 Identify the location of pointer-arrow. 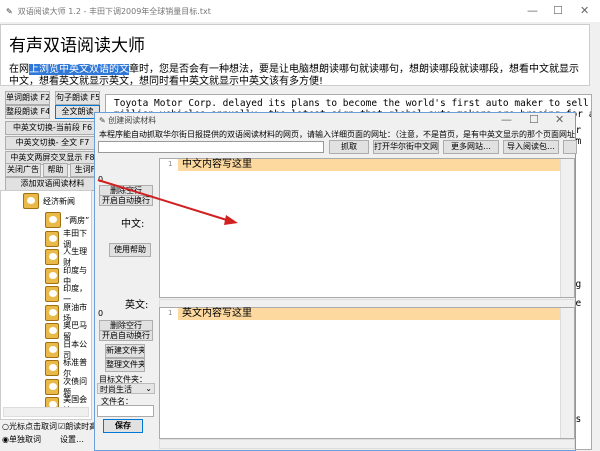
(167, 202).